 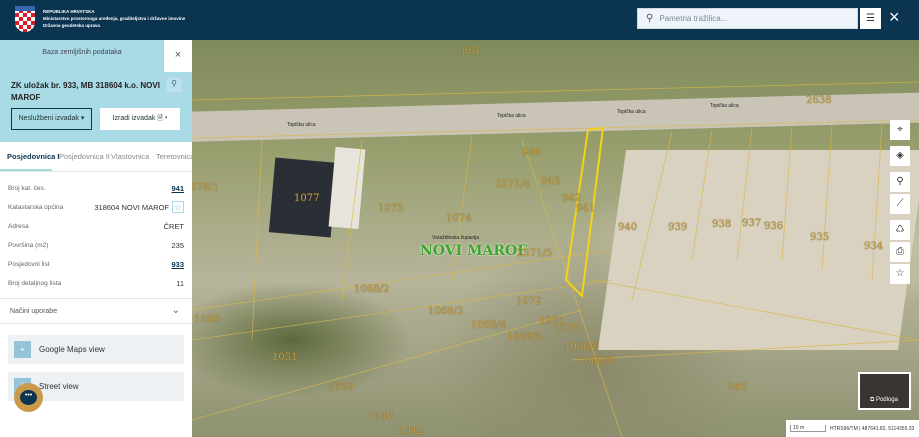 What do you see at coordinates (474, 251) in the screenshot?
I see `town-label: NOVI MAROF` at bounding box center [474, 251].